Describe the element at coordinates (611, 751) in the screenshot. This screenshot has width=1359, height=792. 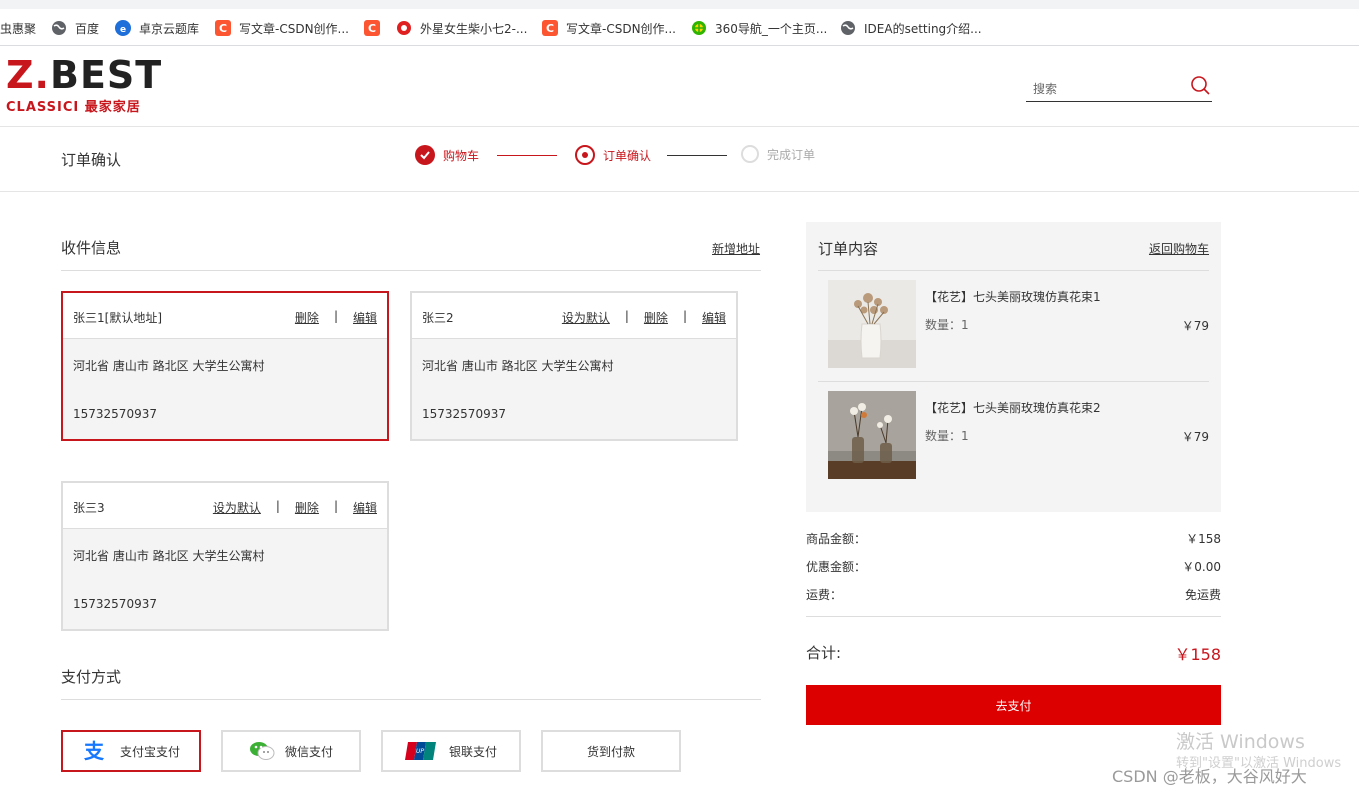
I see `pay-method-cod: 货到付款` at that location.